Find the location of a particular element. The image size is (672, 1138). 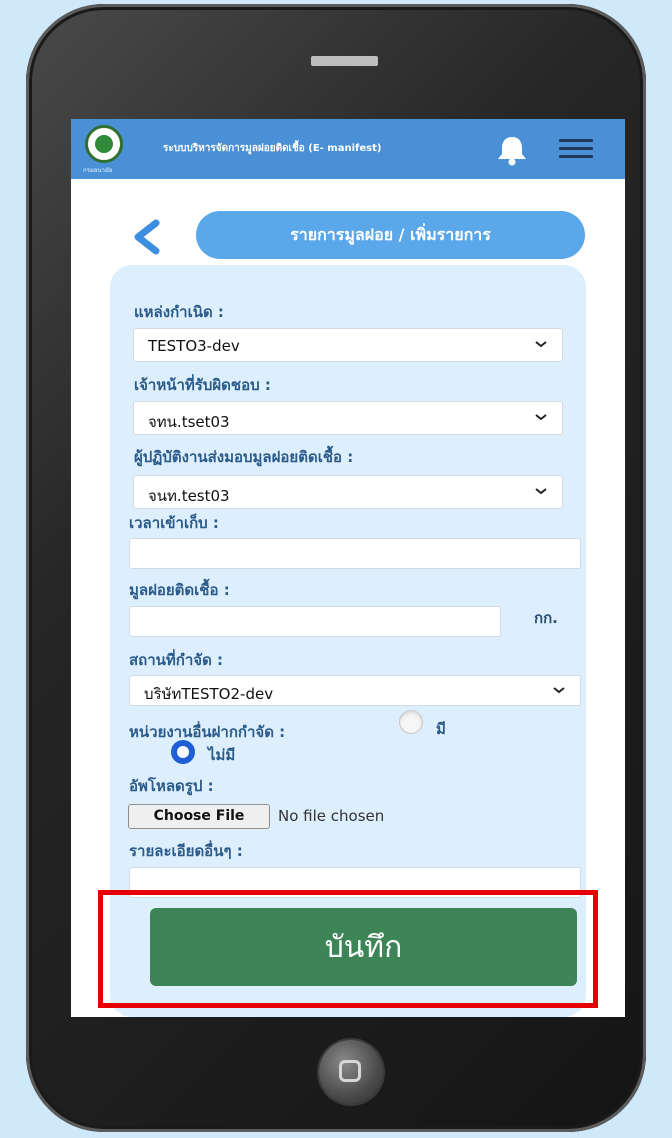

officer-value: จทน.tset03 is located at coordinates (189, 422).